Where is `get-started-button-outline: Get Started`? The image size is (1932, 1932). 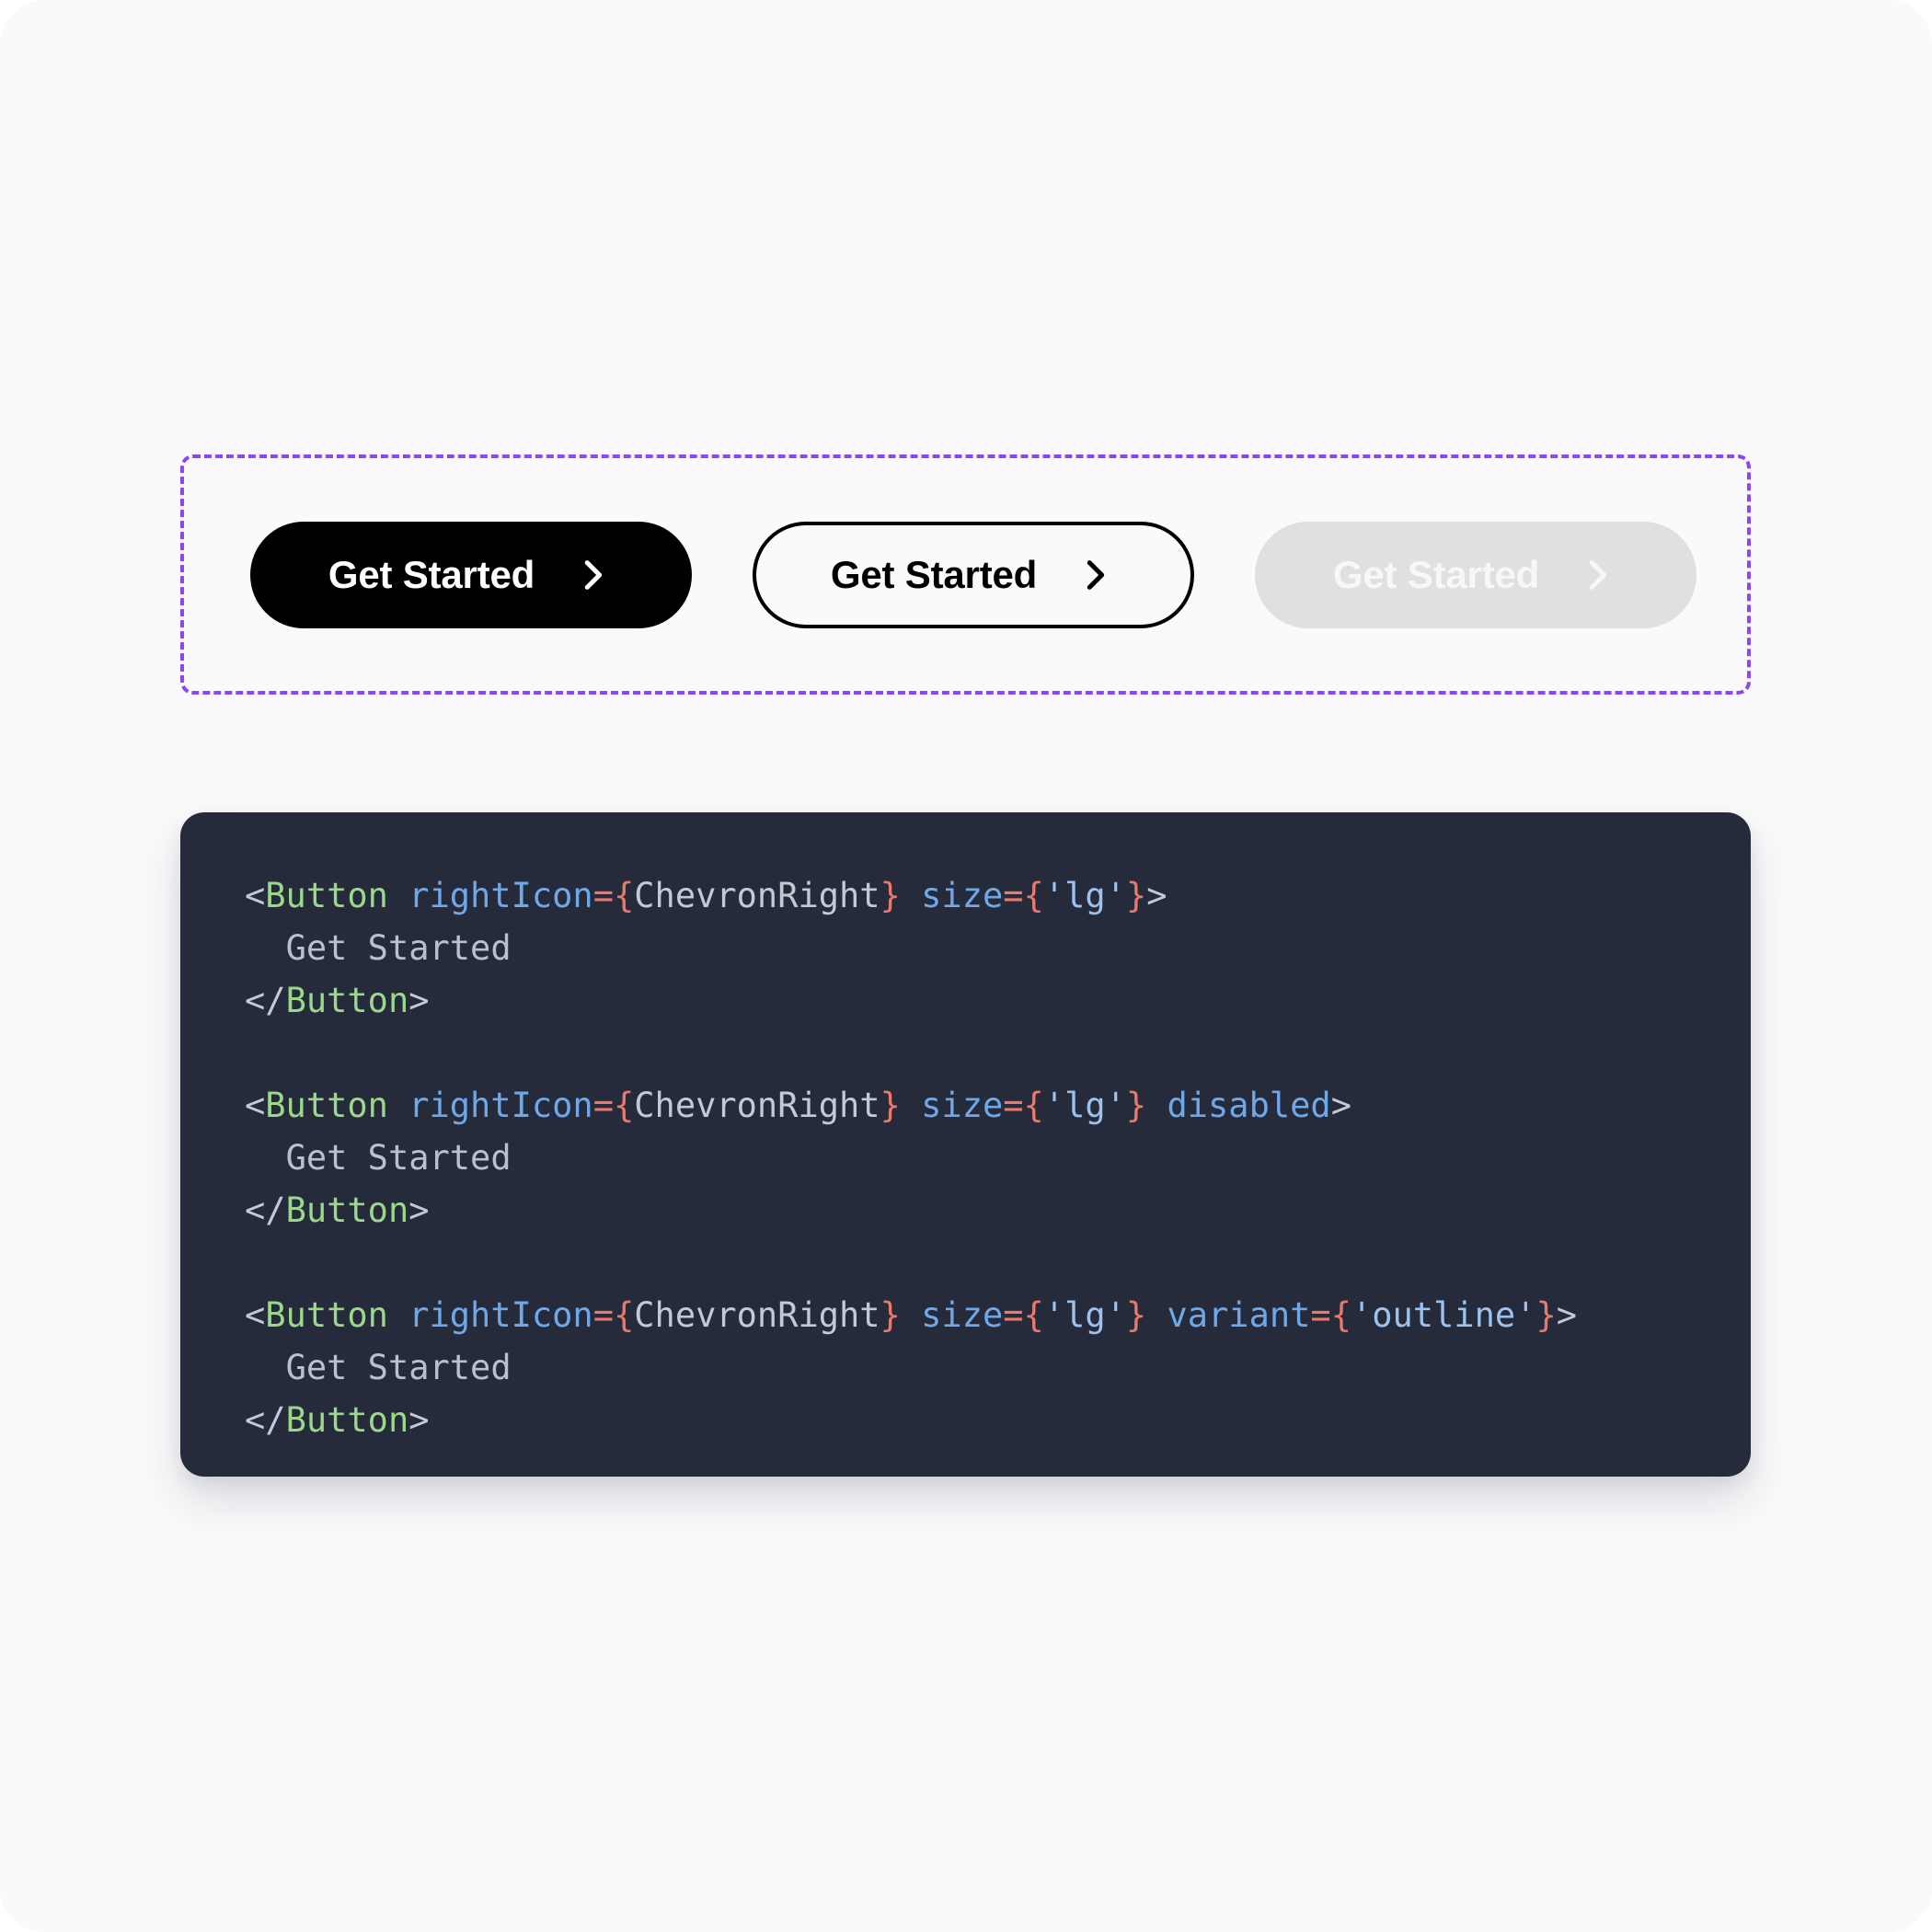 get-started-button-outline: Get Started is located at coordinates (974, 574).